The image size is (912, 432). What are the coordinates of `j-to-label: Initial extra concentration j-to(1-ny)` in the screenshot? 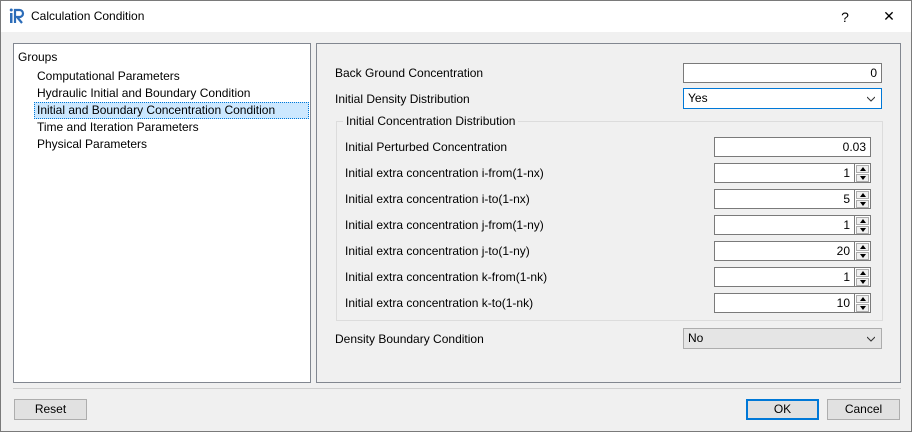 It's located at (437, 251).